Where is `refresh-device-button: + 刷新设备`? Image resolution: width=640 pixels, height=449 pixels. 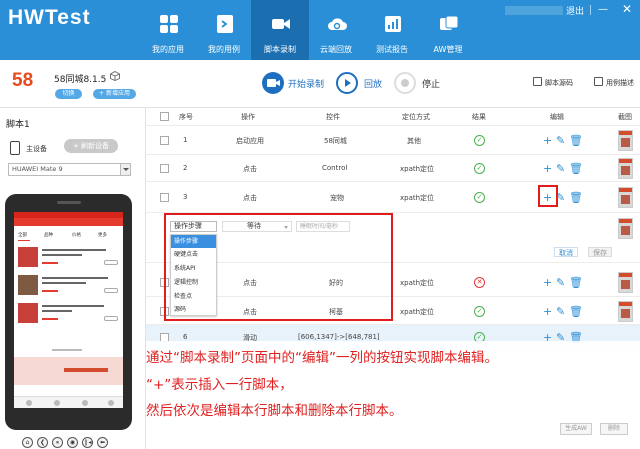 refresh-device-button: + 刷新设备 is located at coordinates (91, 146).